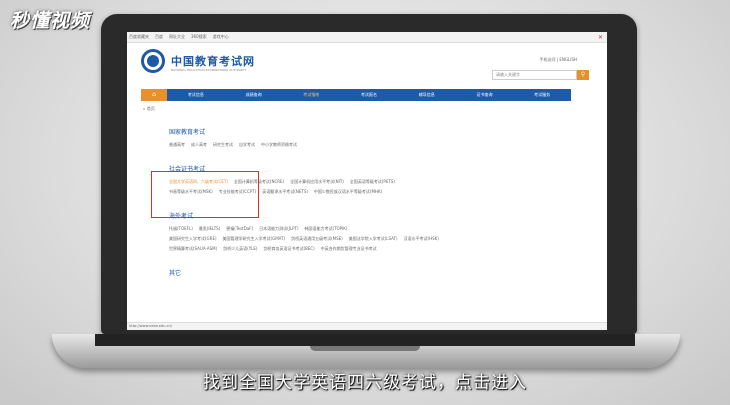  What do you see at coordinates (198, 182) in the screenshot?
I see `cet-exam-link: 全国大学英语四、六级考试(CET)` at bounding box center [198, 182].